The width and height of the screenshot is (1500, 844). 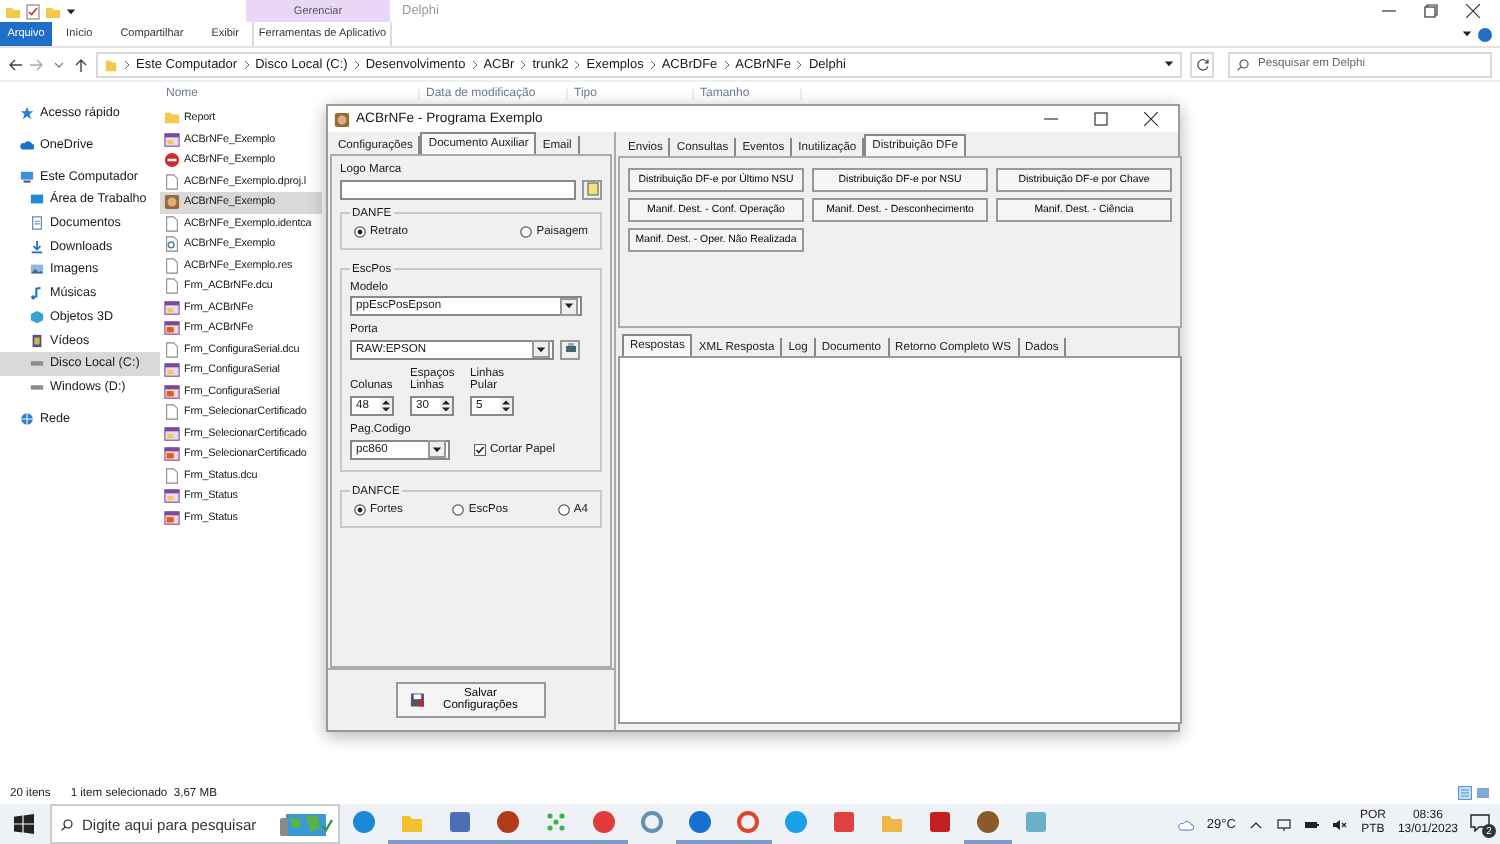 I want to click on restore-icon, so click(x=1431, y=11).